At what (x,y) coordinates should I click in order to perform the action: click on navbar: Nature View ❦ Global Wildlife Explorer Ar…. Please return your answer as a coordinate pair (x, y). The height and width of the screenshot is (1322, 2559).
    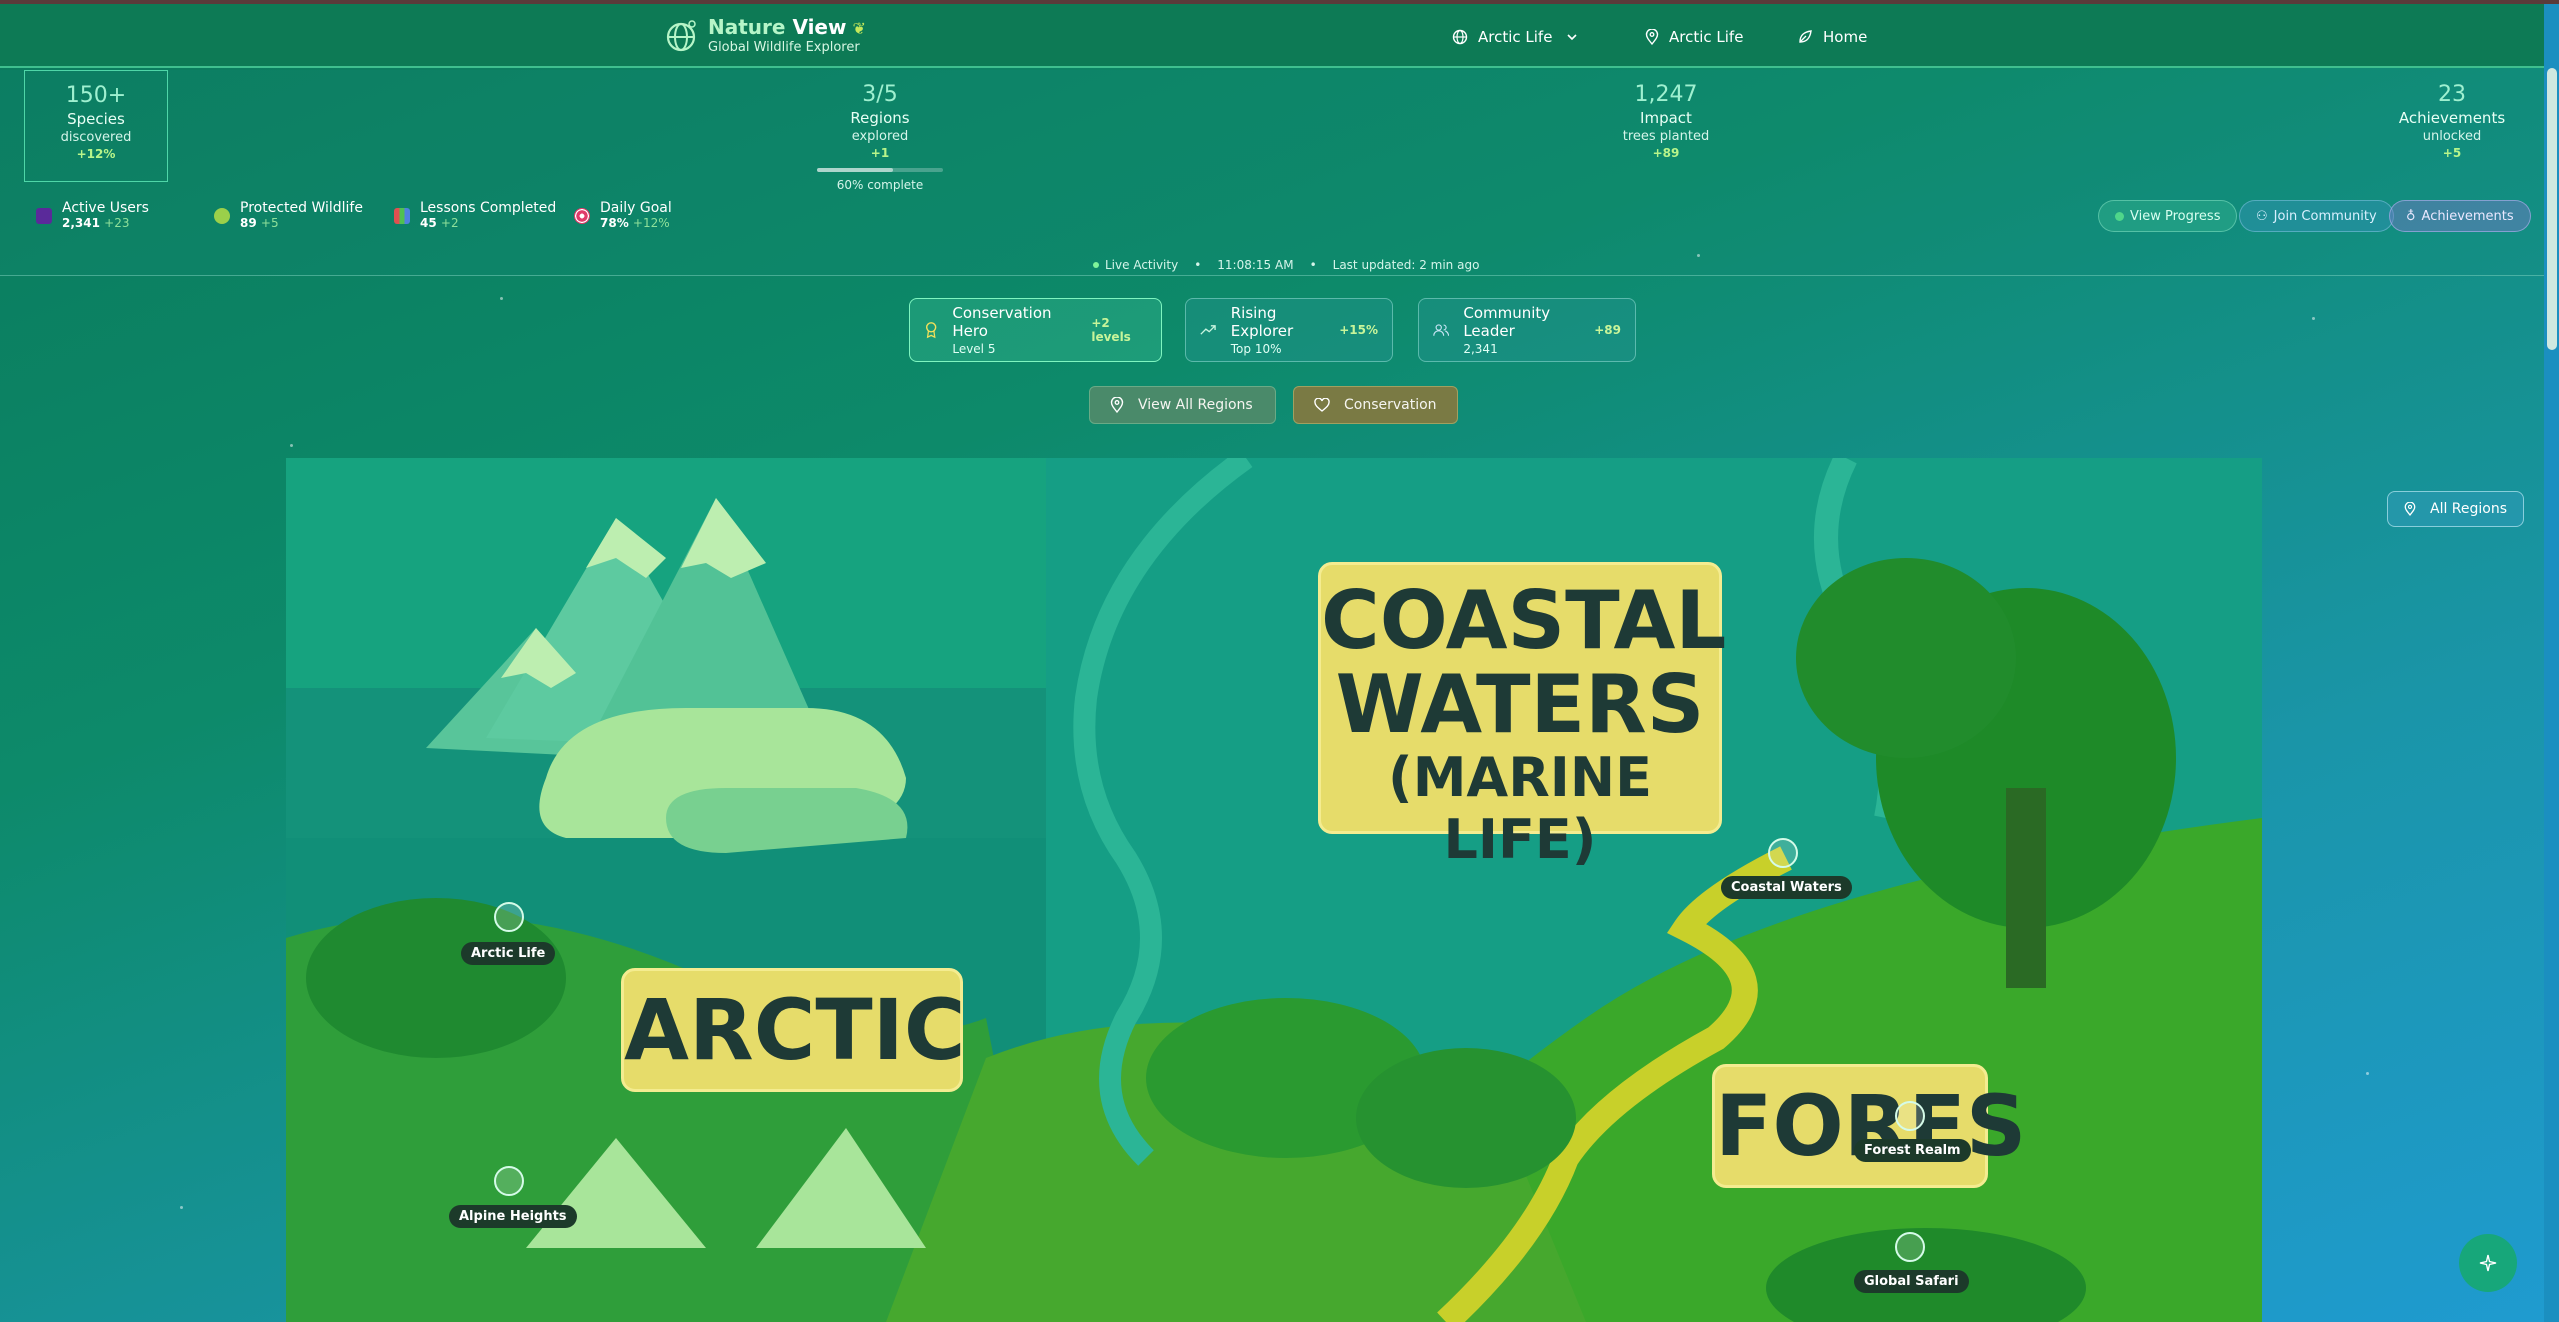
    Looking at the image, I should click on (1272, 36).